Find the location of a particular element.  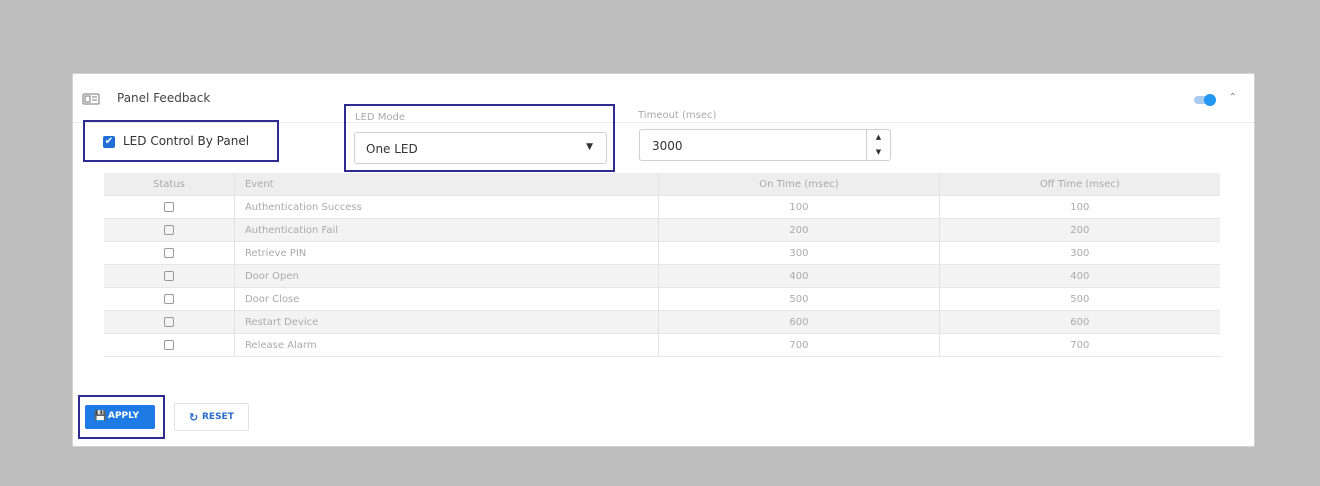

row-off-time: 300 is located at coordinates (1079, 253).